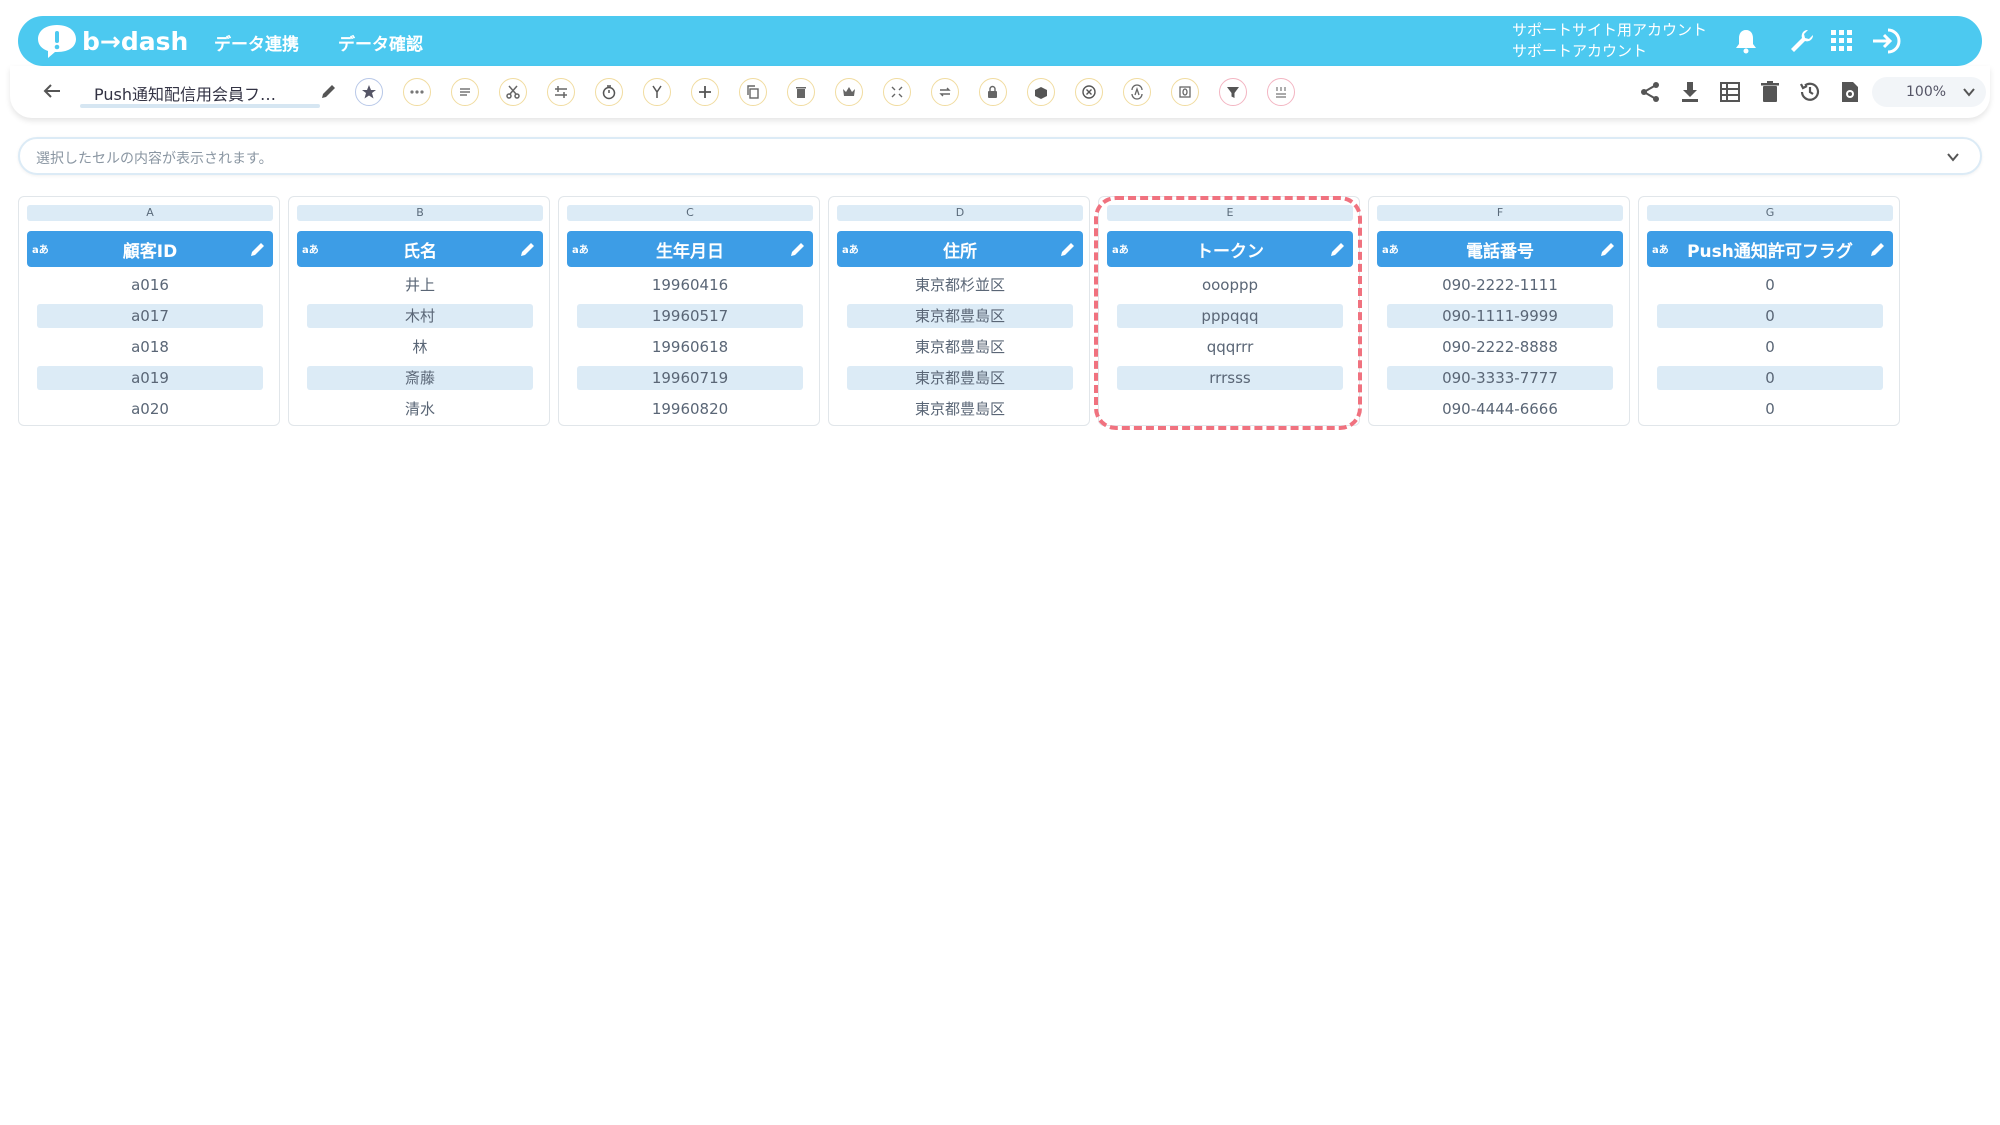  Describe the element at coordinates (705, 92) in the screenshot. I see `add-icon` at that location.